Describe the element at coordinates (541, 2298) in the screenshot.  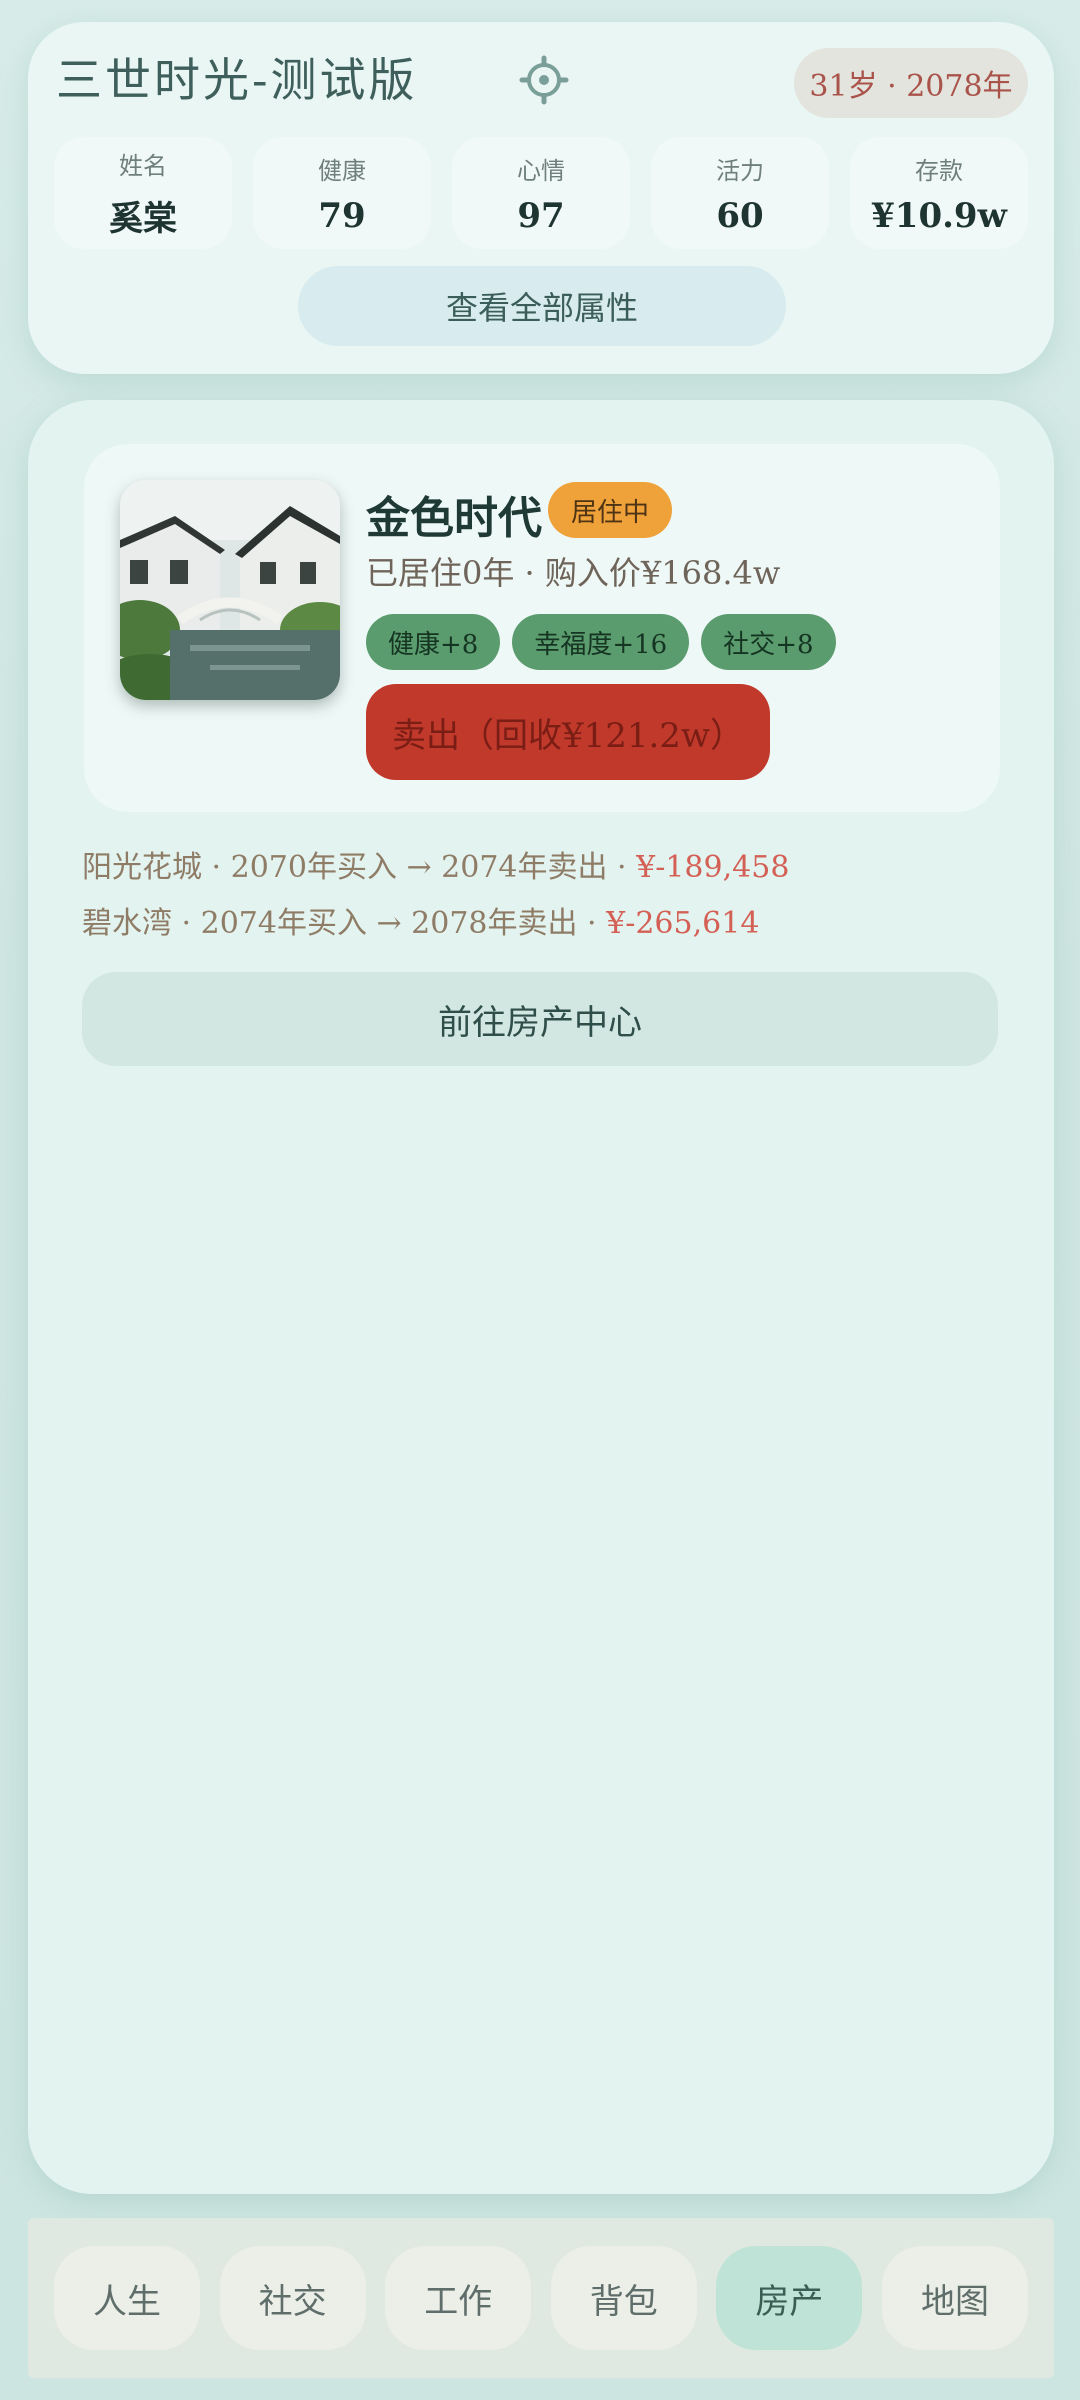
I see `bottom-nav: 人生 社交 工作 背包 房产 地图` at that location.